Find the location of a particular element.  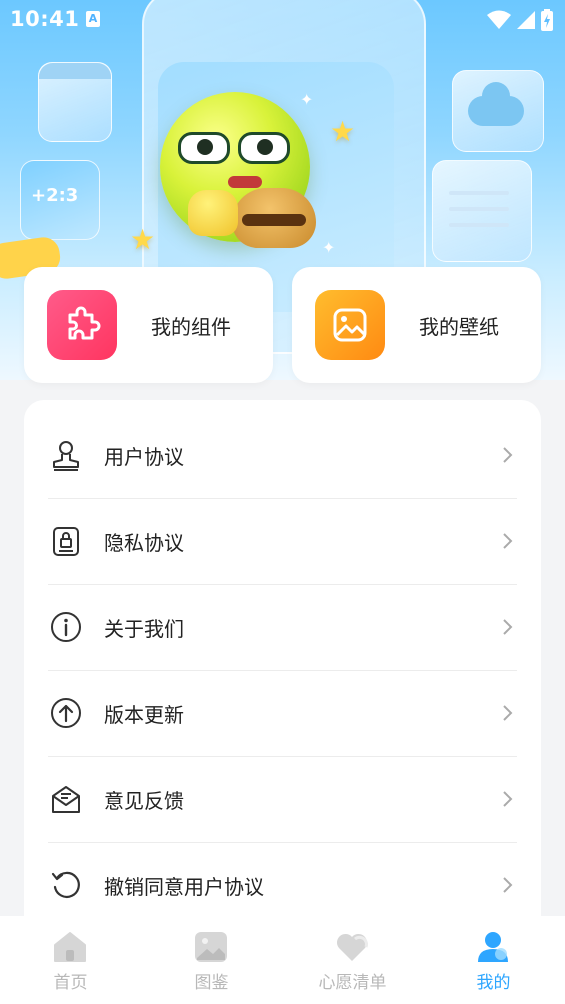

menu-item-label: 撤销同意用户协议 is located at coordinates (184, 887).